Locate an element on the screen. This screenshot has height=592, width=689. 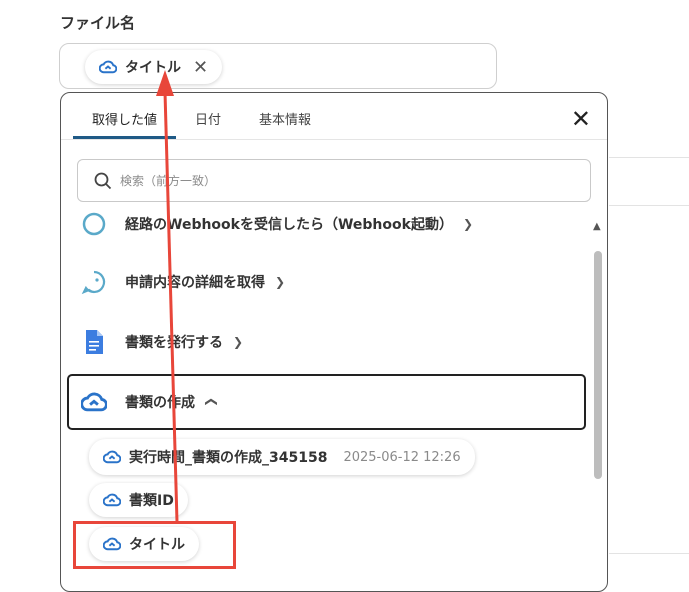
value-label: 実行時間_書類の作成_345158 is located at coordinates (228, 458).